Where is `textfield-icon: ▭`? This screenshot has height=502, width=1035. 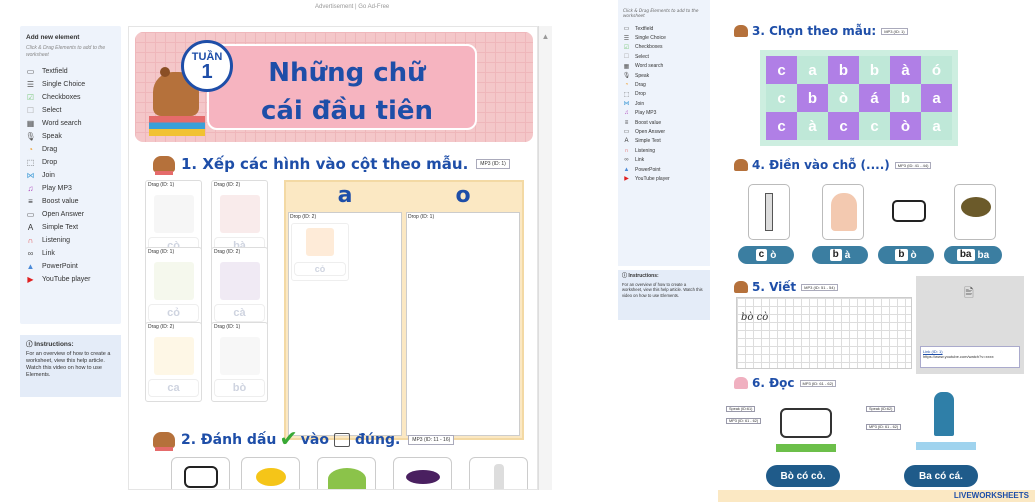
textfield-icon: ▭ is located at coordinates (626, 29).